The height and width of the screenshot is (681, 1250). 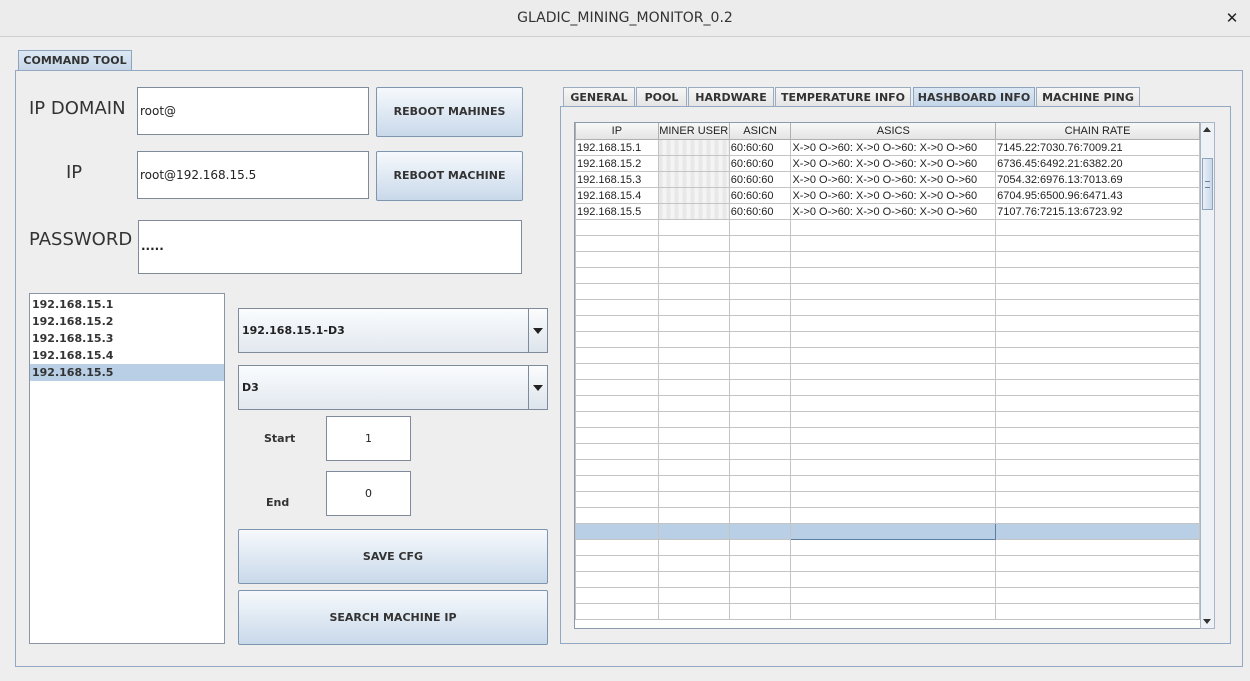 What do you see at coordinates (893, 211) in the screenshot?
I see `table-cell: X->0 O->60: X->0 O->60: X->0 O->60` at bounding box center [893, 211].